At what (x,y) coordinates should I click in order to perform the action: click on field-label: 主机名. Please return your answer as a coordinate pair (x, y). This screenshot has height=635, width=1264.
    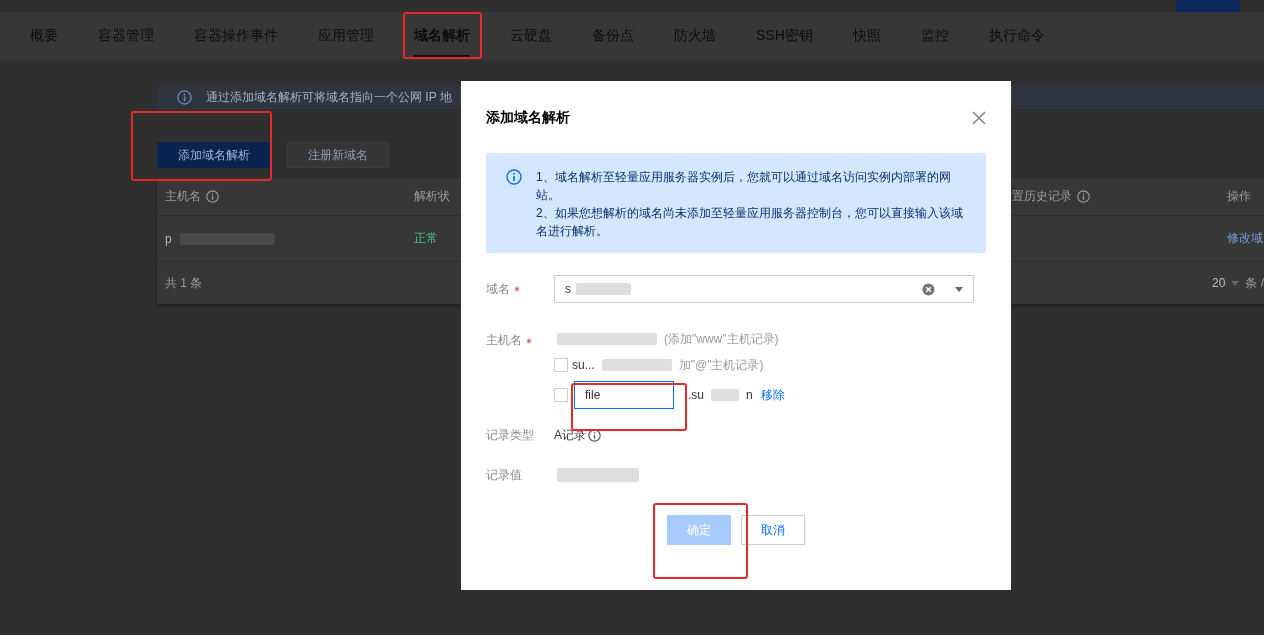
    Looking at the image, I should click on (504, 340).